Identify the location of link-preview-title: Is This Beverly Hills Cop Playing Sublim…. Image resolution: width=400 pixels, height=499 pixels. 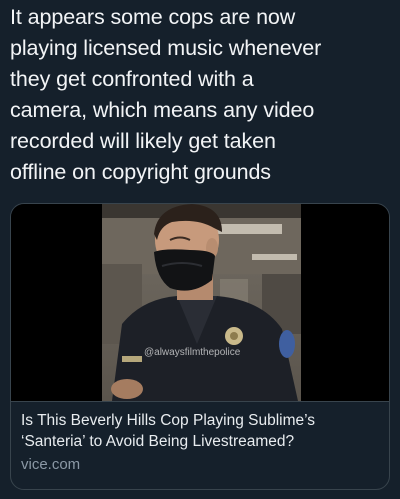
(201, 431).